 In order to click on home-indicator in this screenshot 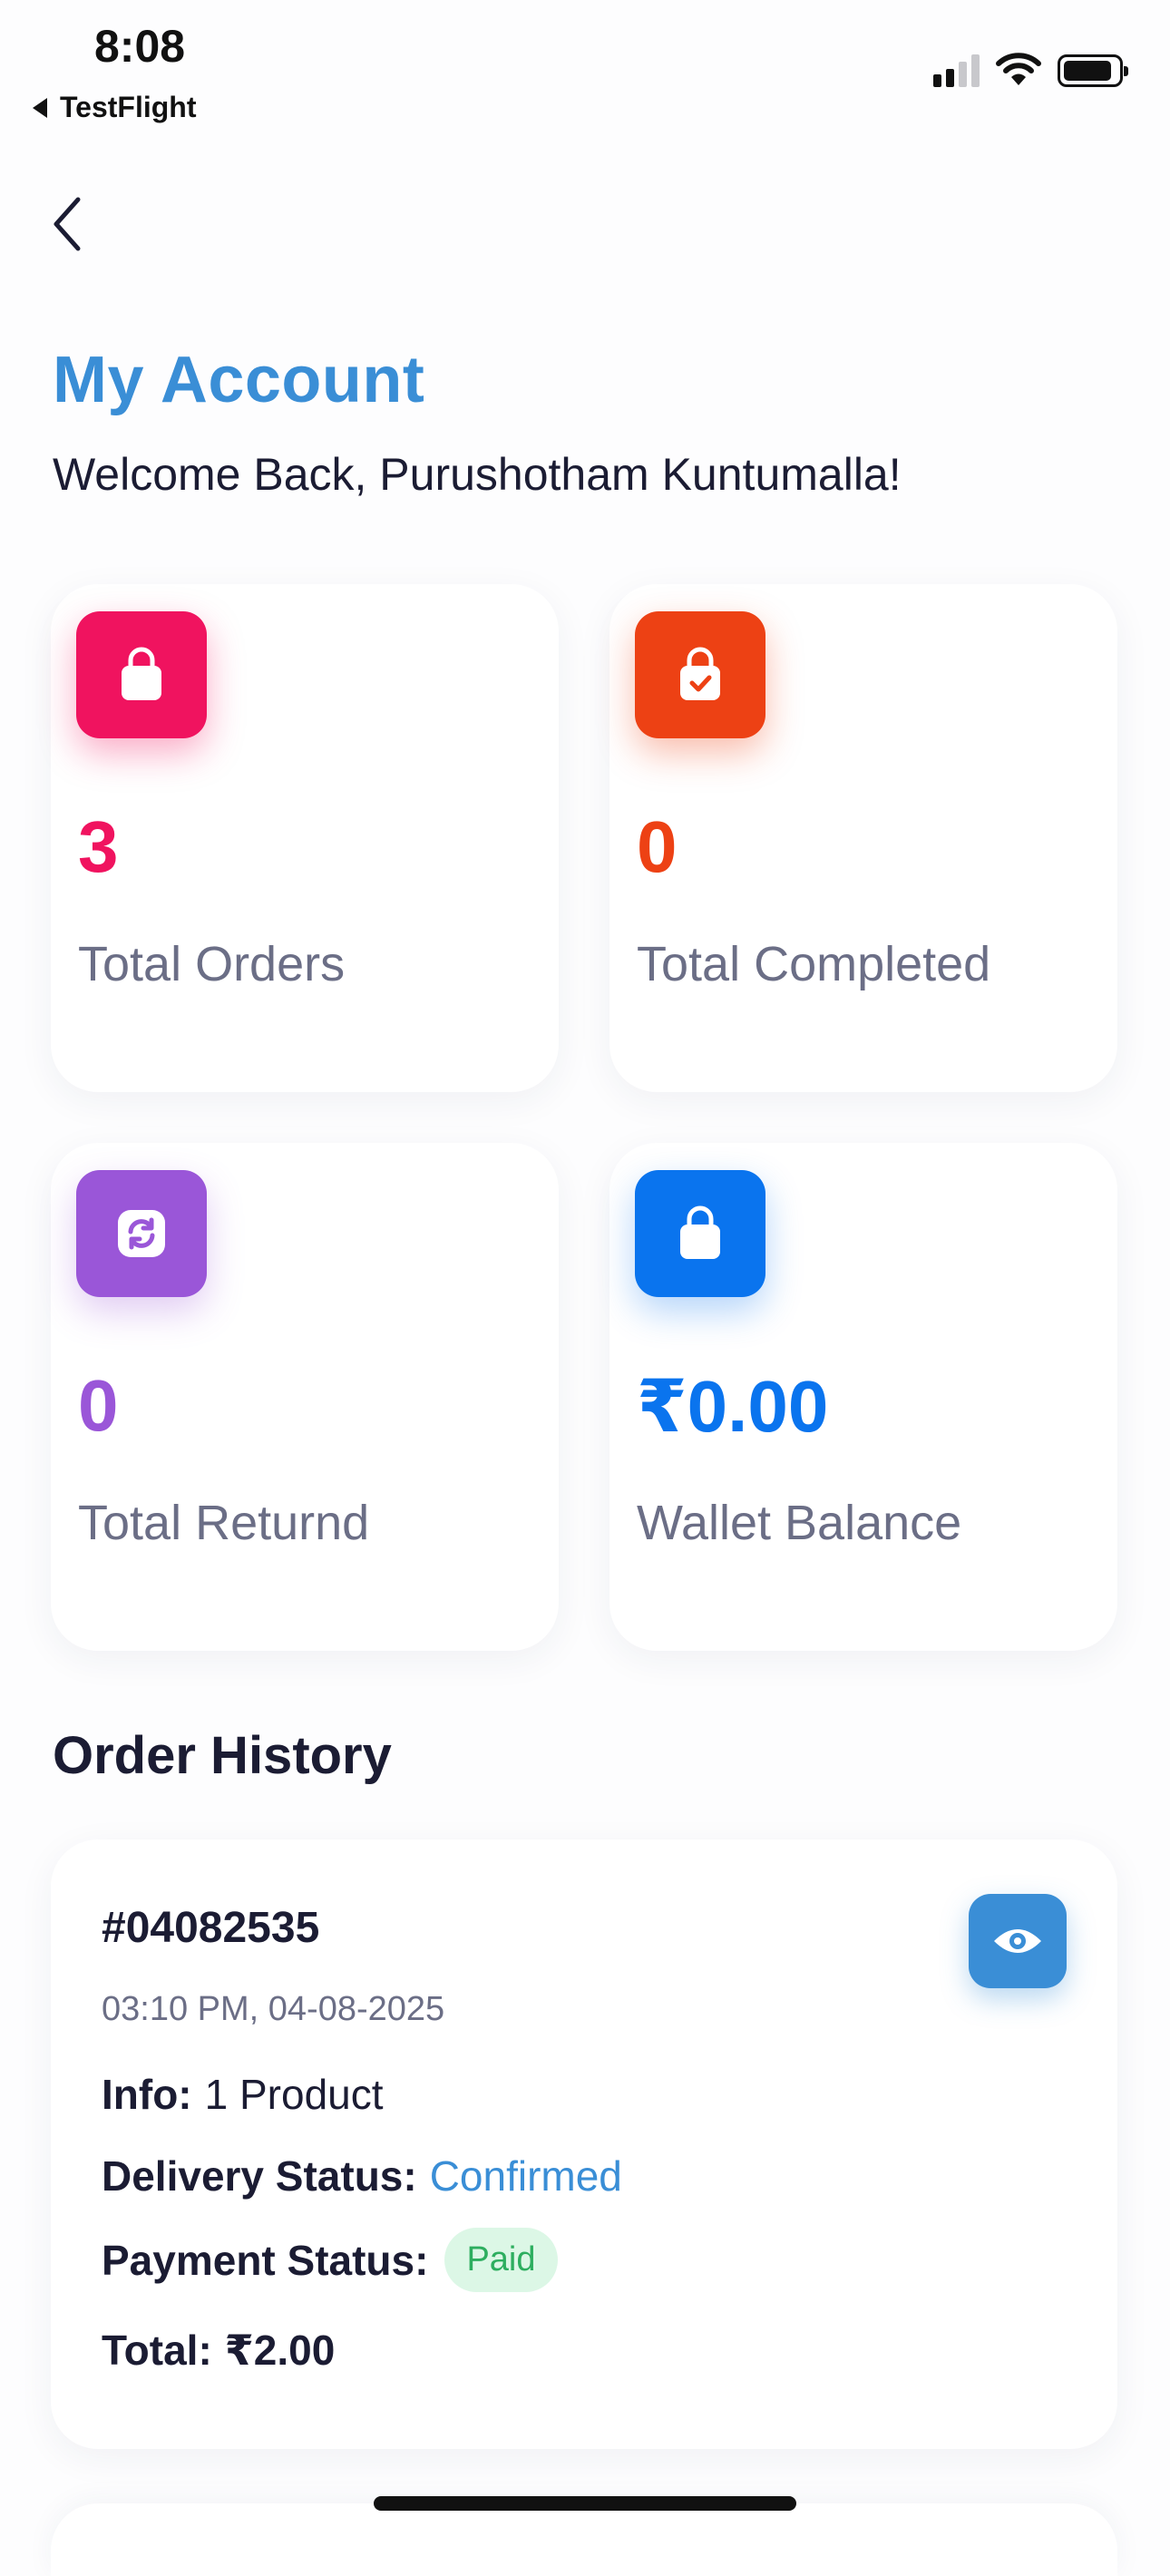, I will do `click(585, 2503)`.